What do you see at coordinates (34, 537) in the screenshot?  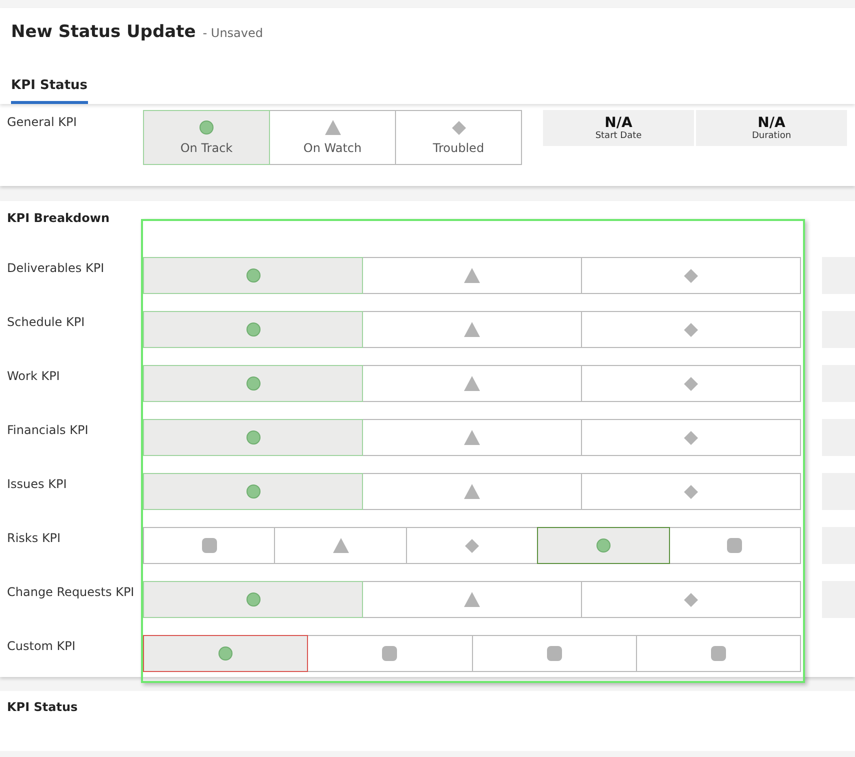 I see `field-label: Risks KPI` at bounding box center [34, 537].